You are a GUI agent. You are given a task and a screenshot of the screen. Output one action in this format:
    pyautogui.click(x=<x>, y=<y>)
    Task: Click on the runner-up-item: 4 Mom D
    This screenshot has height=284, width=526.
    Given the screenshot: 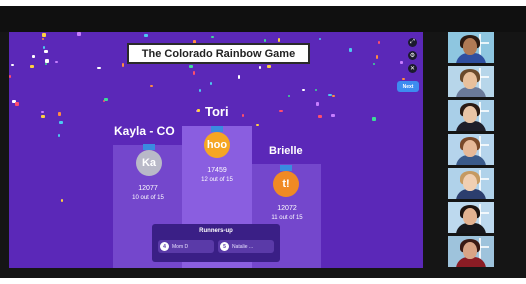 What is the action you would take?
    pyautogui.click(x=186, y=246)
    